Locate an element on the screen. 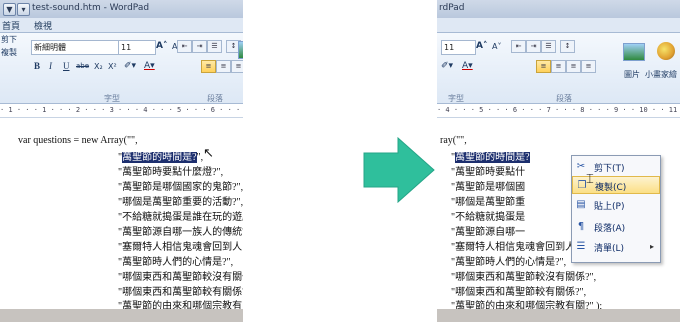  ribbon-tabs: 首頁 檢視 is located at coordinates (121, 25).